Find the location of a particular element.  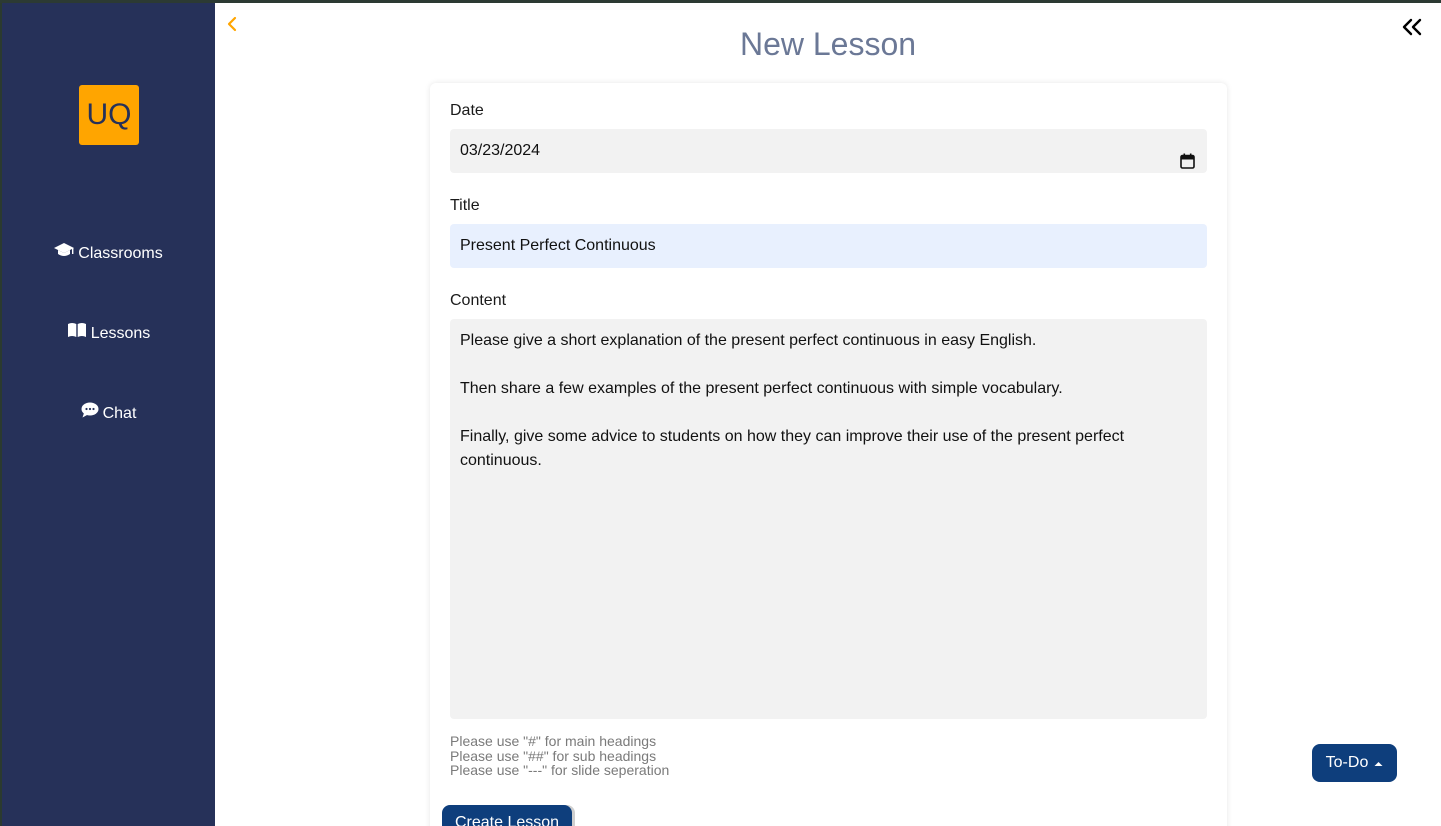

page-title: New Lesson is located at coordinates (828, 44).